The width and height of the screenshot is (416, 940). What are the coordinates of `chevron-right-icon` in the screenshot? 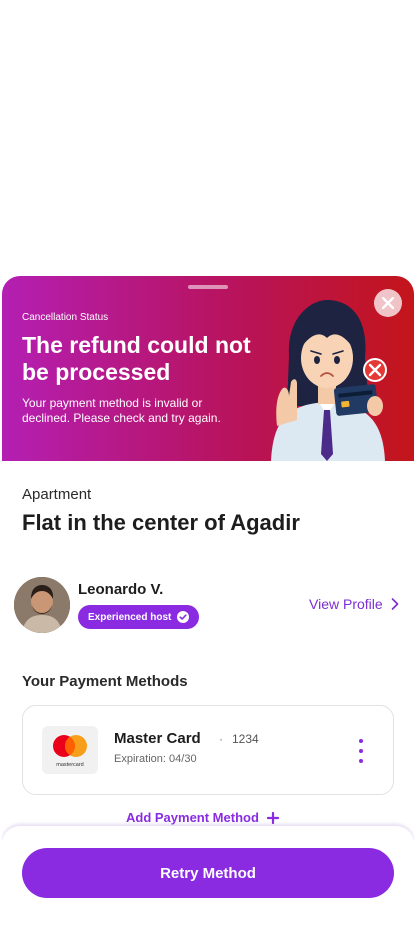 It's located at (394, 604).